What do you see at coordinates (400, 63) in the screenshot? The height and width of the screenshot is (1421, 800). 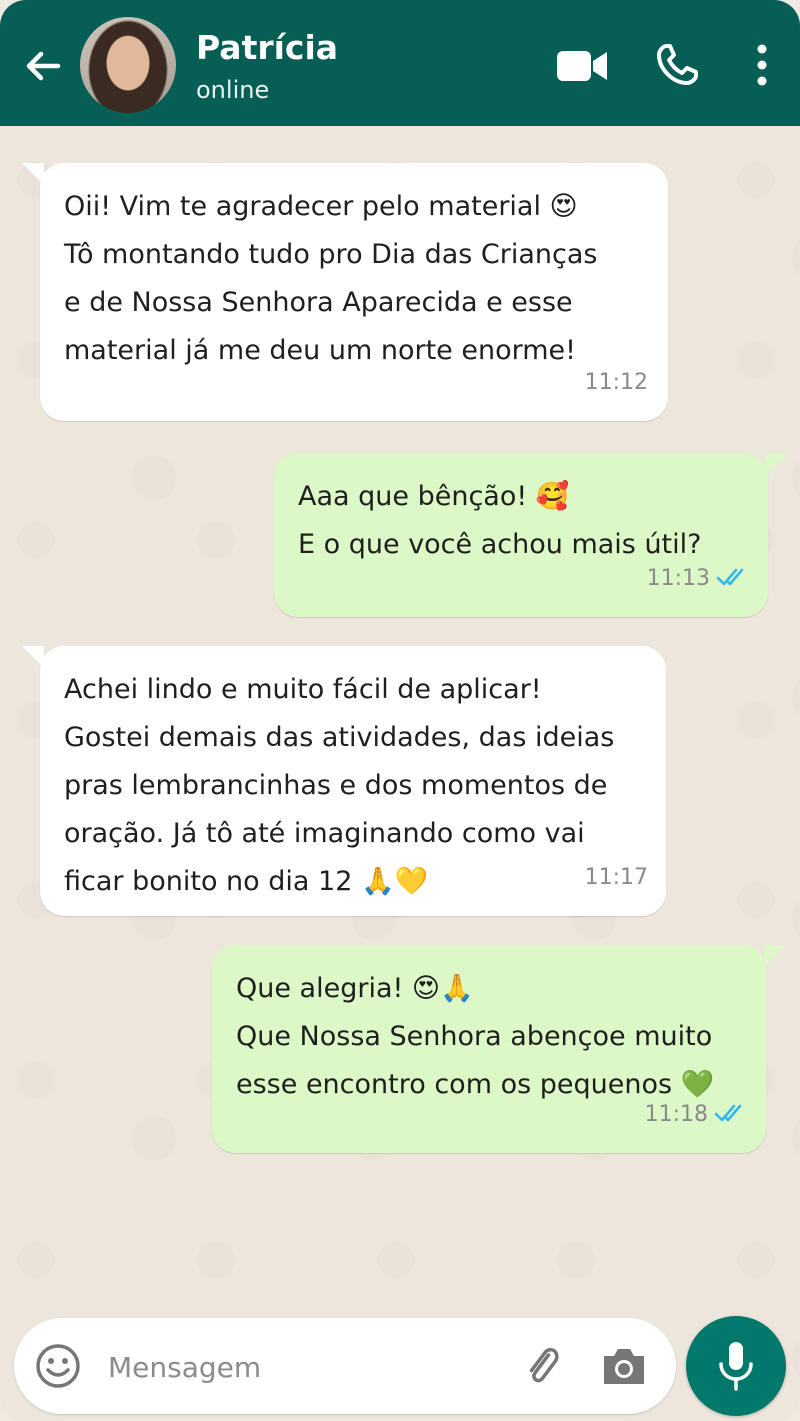 I see `chat-header: Patrícia online` at bounding box center [400, 63].